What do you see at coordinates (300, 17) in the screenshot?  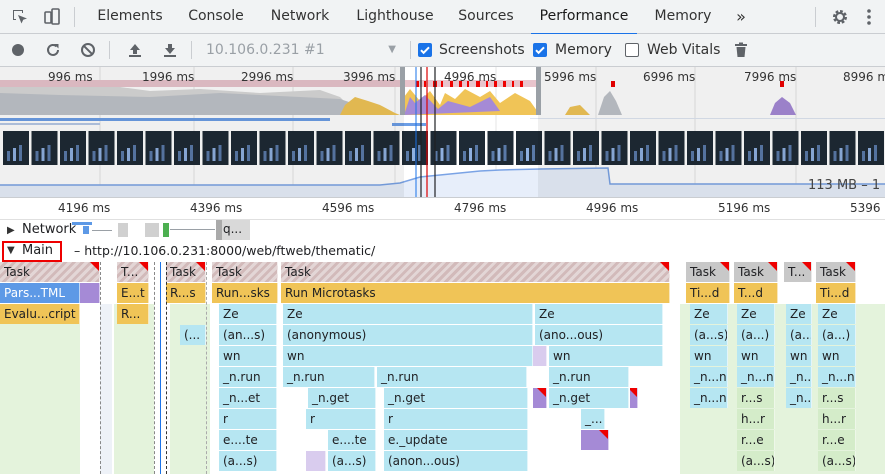 I see `tab-network: Network` at bounding box center [300, 17].